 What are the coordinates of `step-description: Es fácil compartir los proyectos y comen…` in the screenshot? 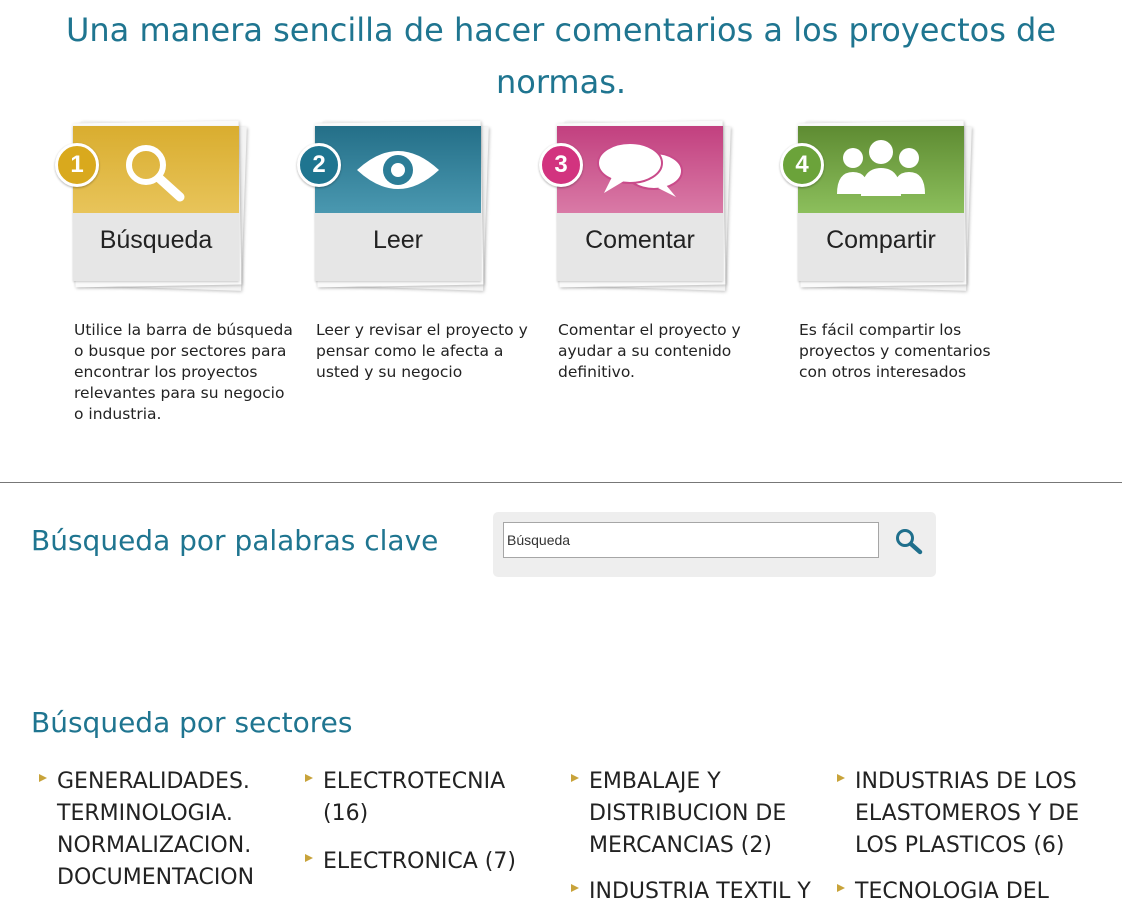 It's located at (895, 351).